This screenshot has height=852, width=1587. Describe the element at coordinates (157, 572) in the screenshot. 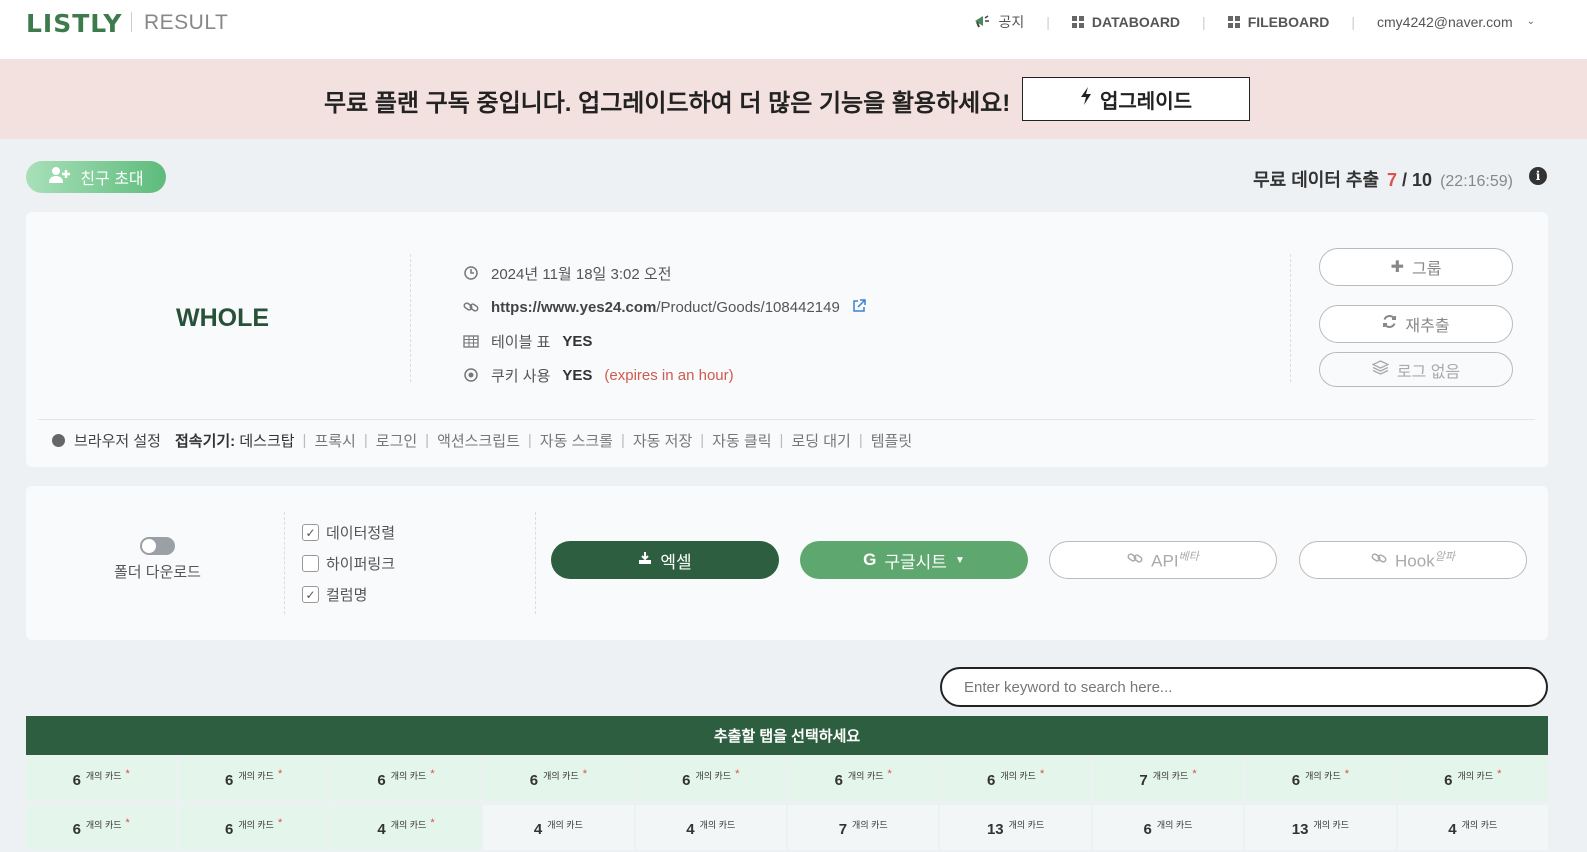

I see `folder-download-label: 폴더 다운로드` at that location.